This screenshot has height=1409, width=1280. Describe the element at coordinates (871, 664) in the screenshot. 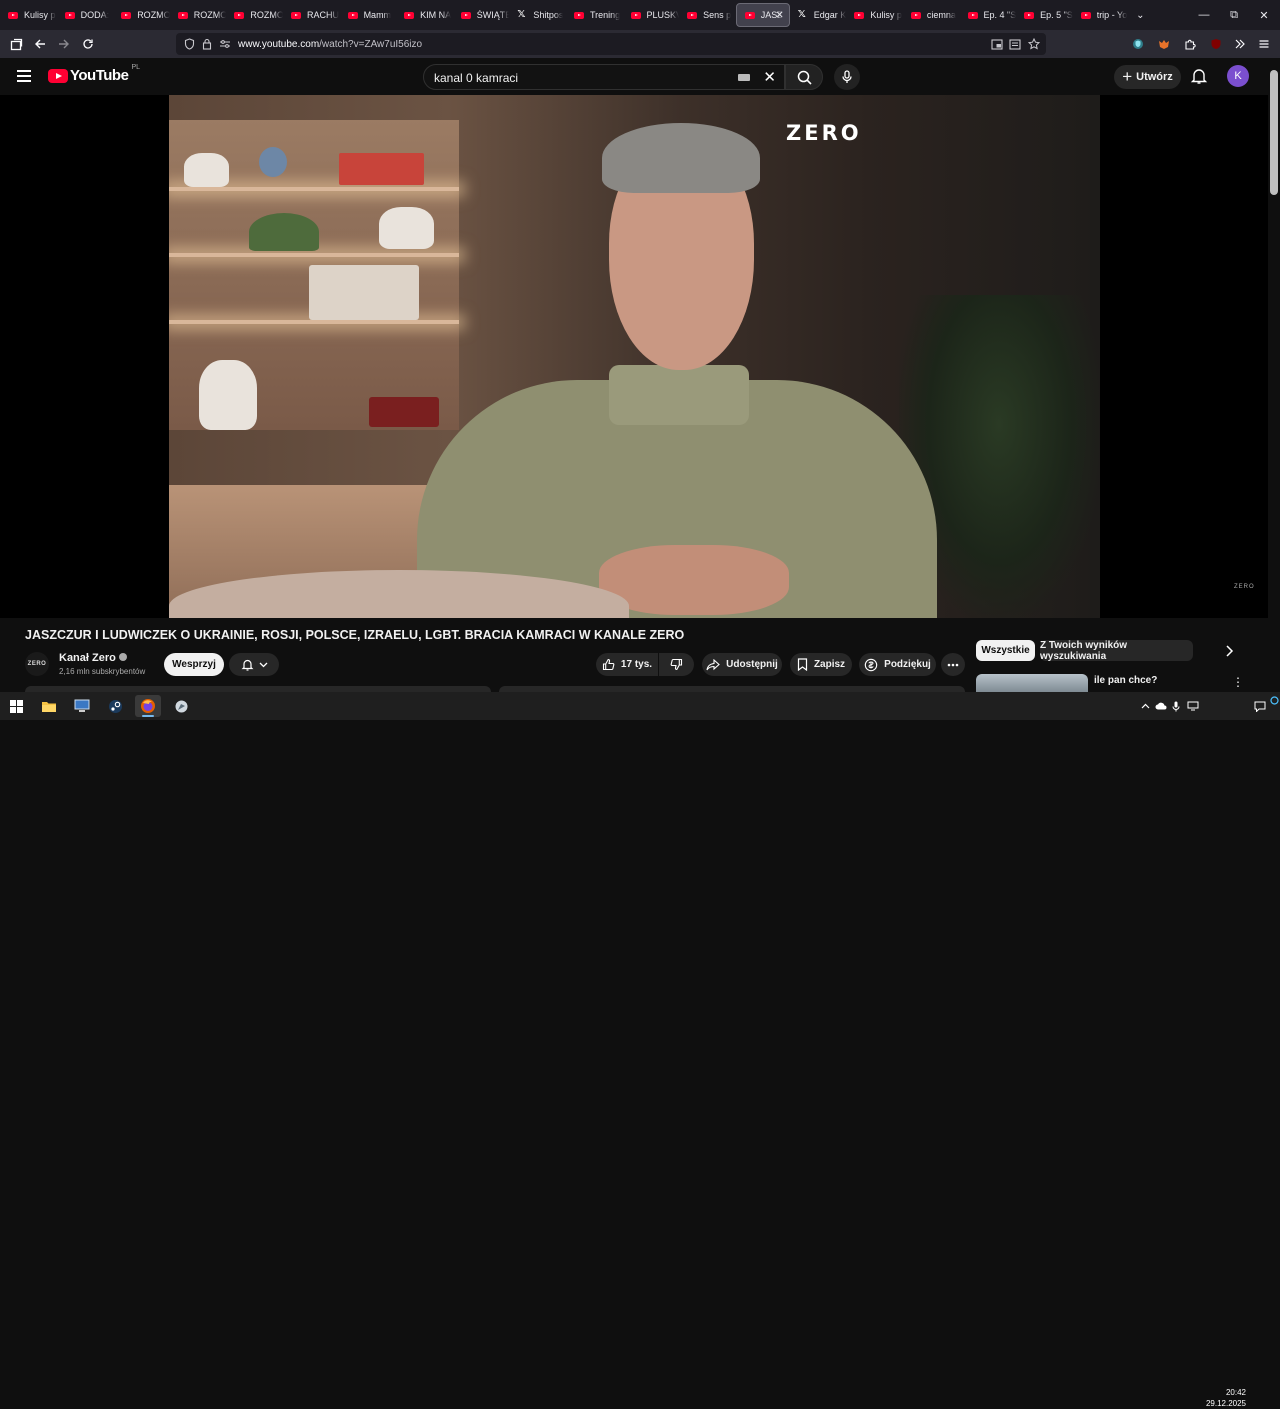

I see `super-thanks-icon` at that location.